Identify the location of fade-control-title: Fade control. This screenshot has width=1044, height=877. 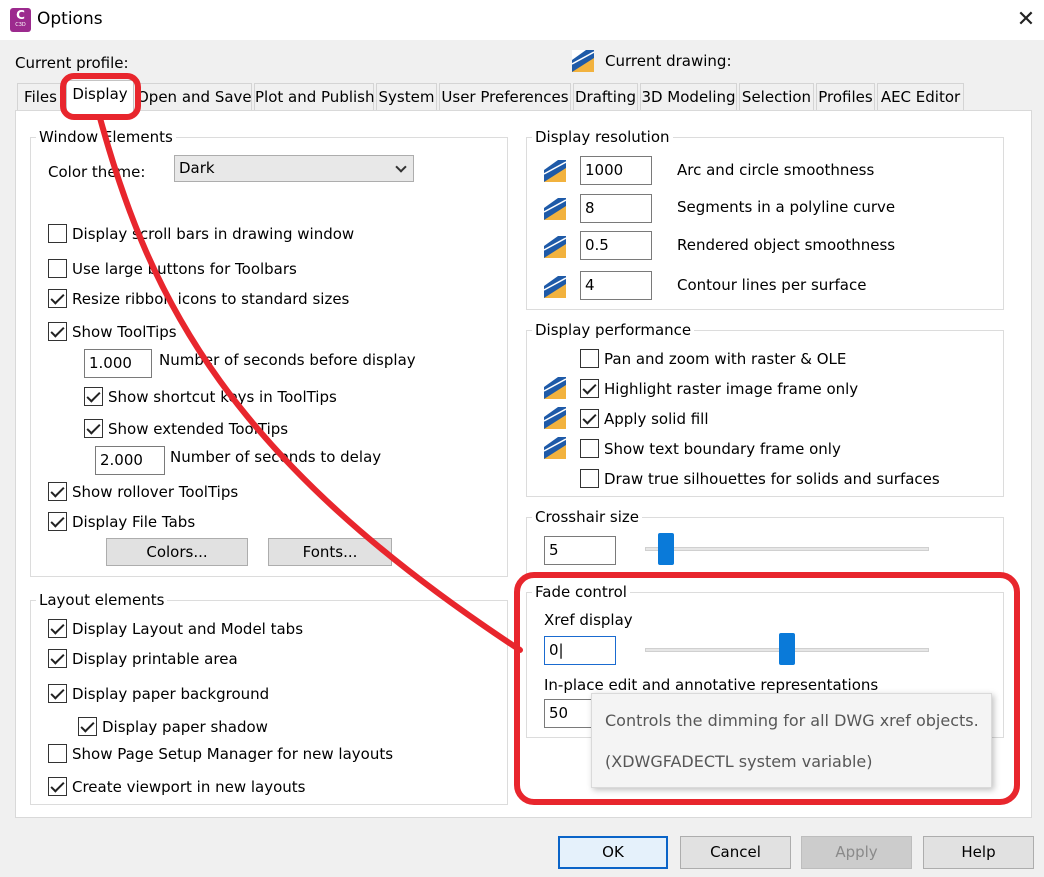
(581, 592).